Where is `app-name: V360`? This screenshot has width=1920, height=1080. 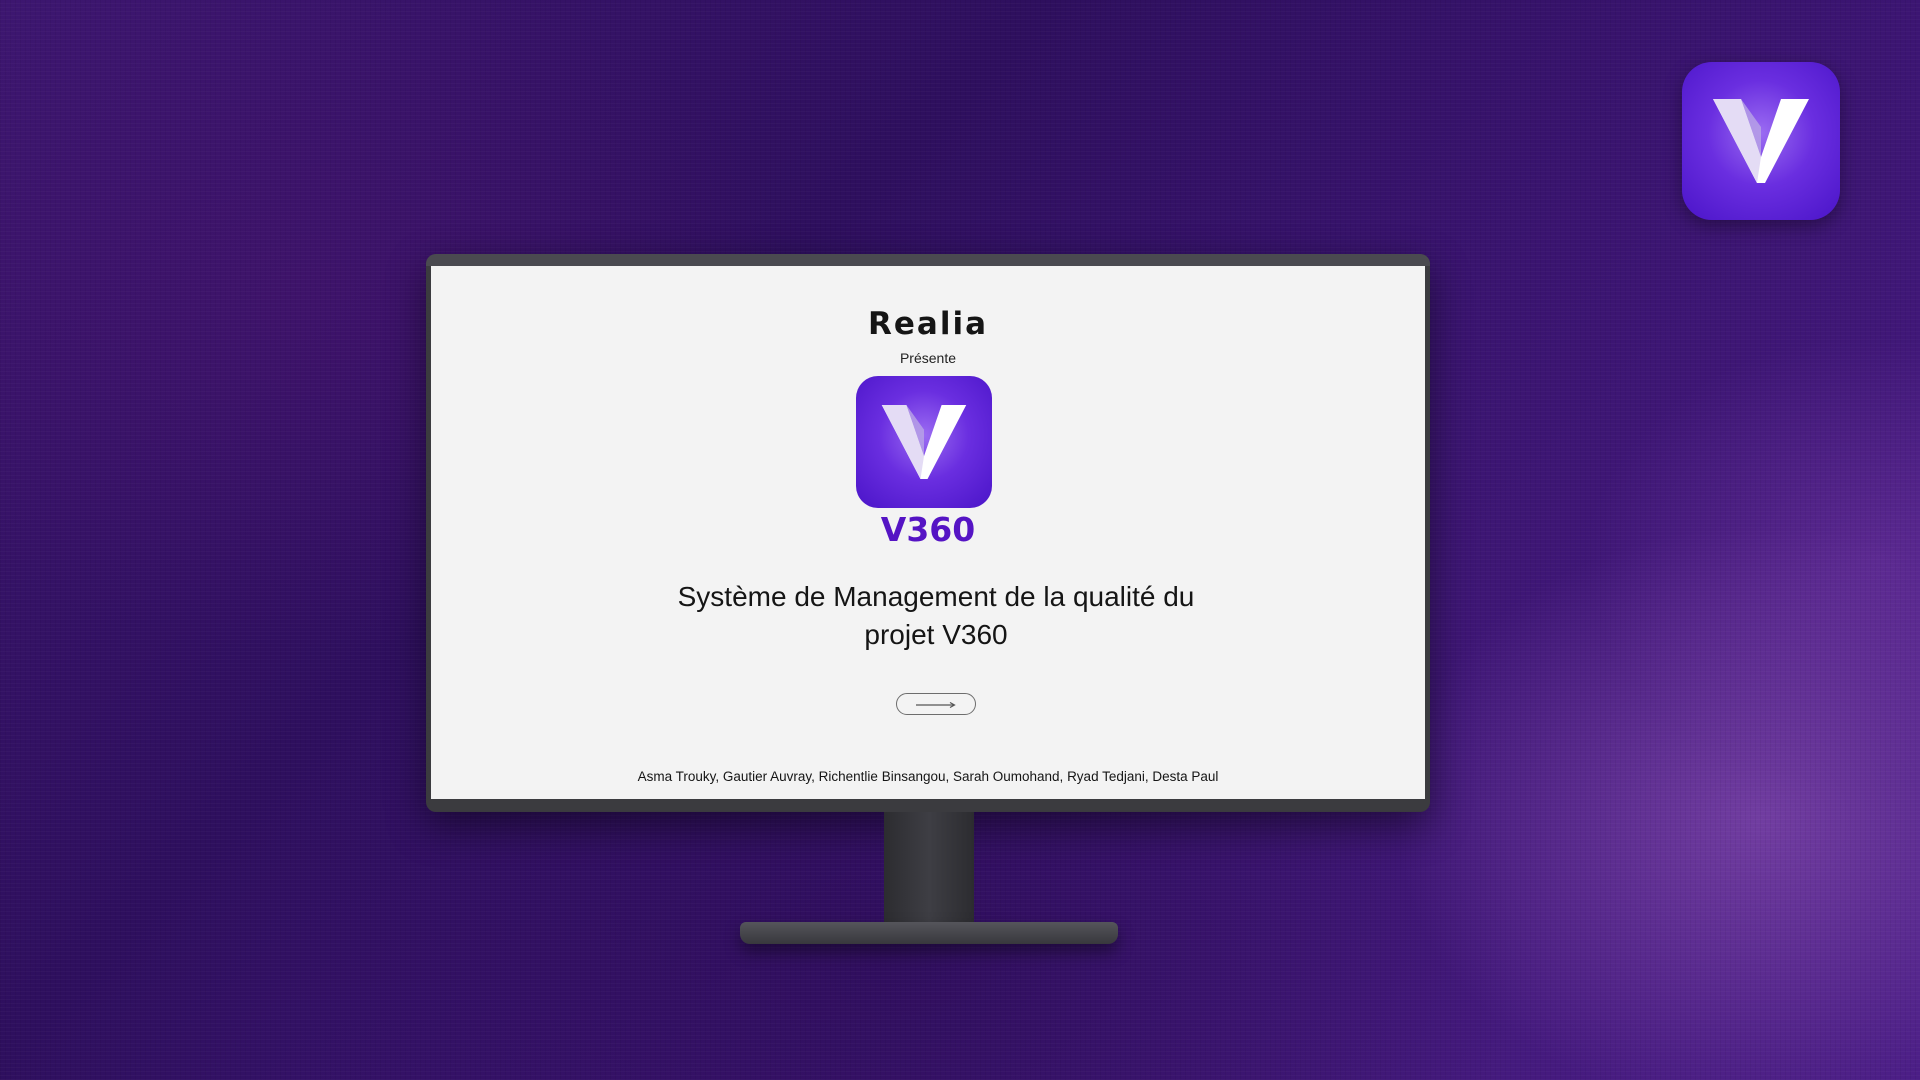 app-name: V360 is located at coordinates (928, 529).